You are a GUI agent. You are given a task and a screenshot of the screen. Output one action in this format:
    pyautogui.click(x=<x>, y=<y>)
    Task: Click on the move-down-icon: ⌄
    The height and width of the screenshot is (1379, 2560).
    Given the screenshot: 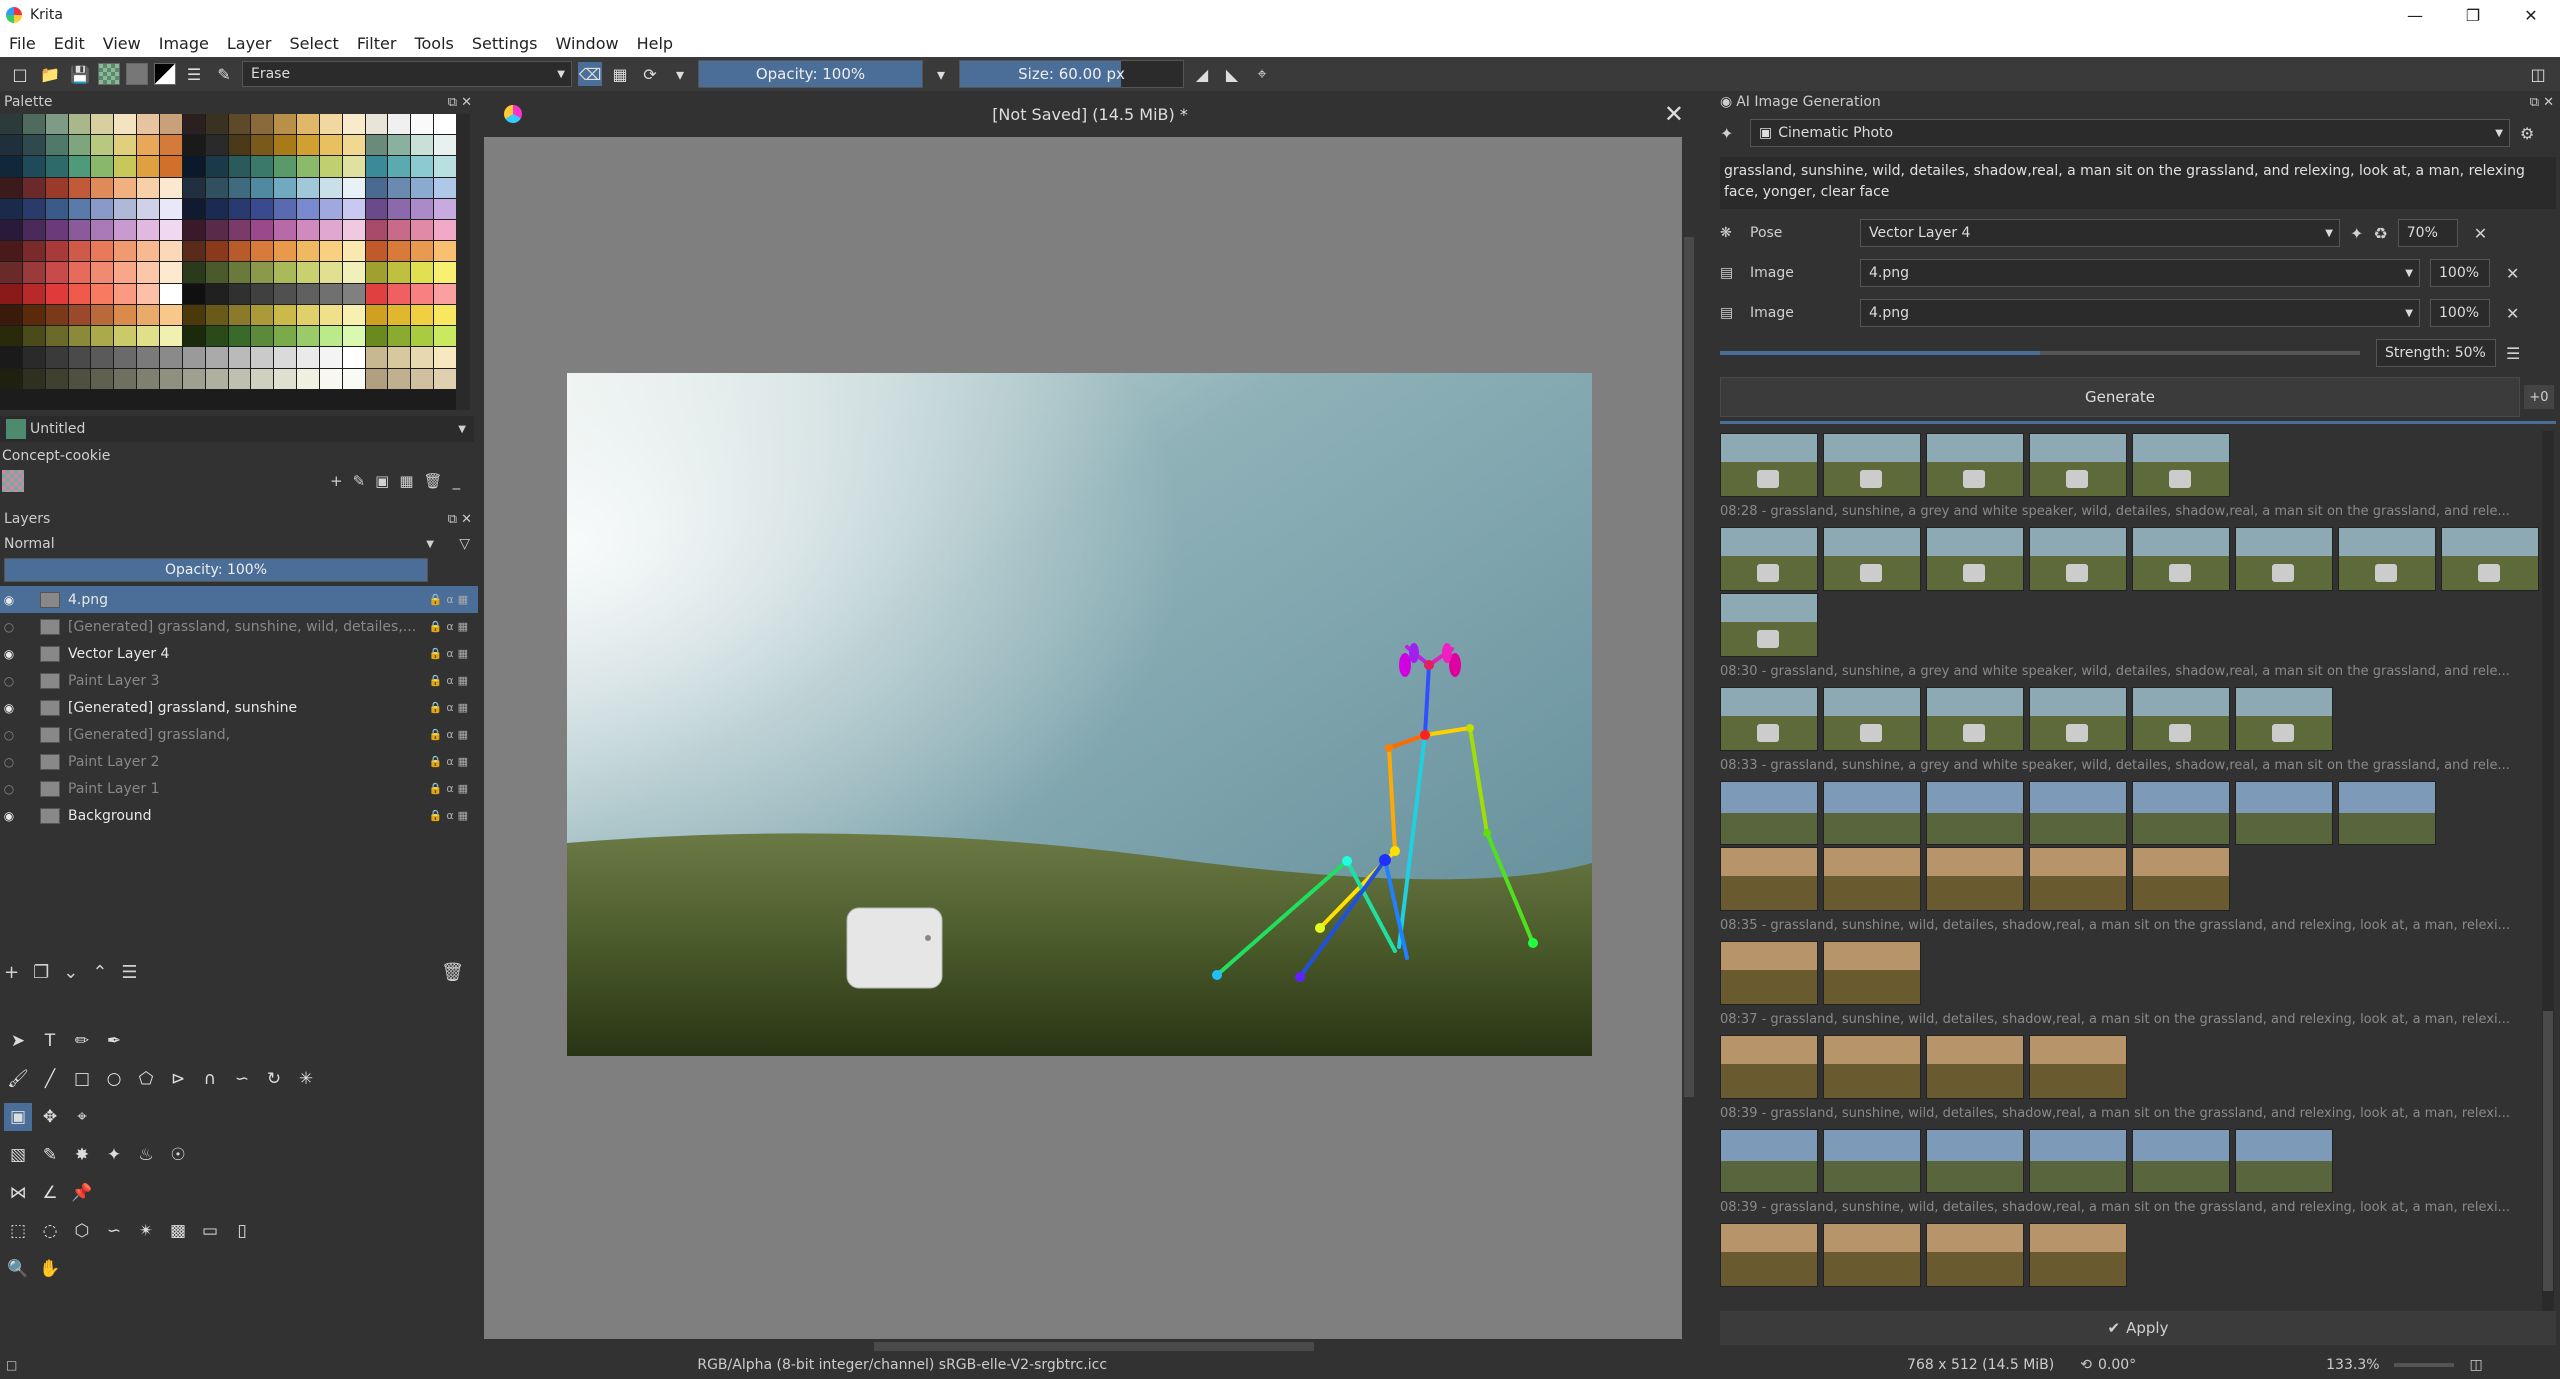 What is the action you would take?
    pyautogui.click(x=70, y=972)
    